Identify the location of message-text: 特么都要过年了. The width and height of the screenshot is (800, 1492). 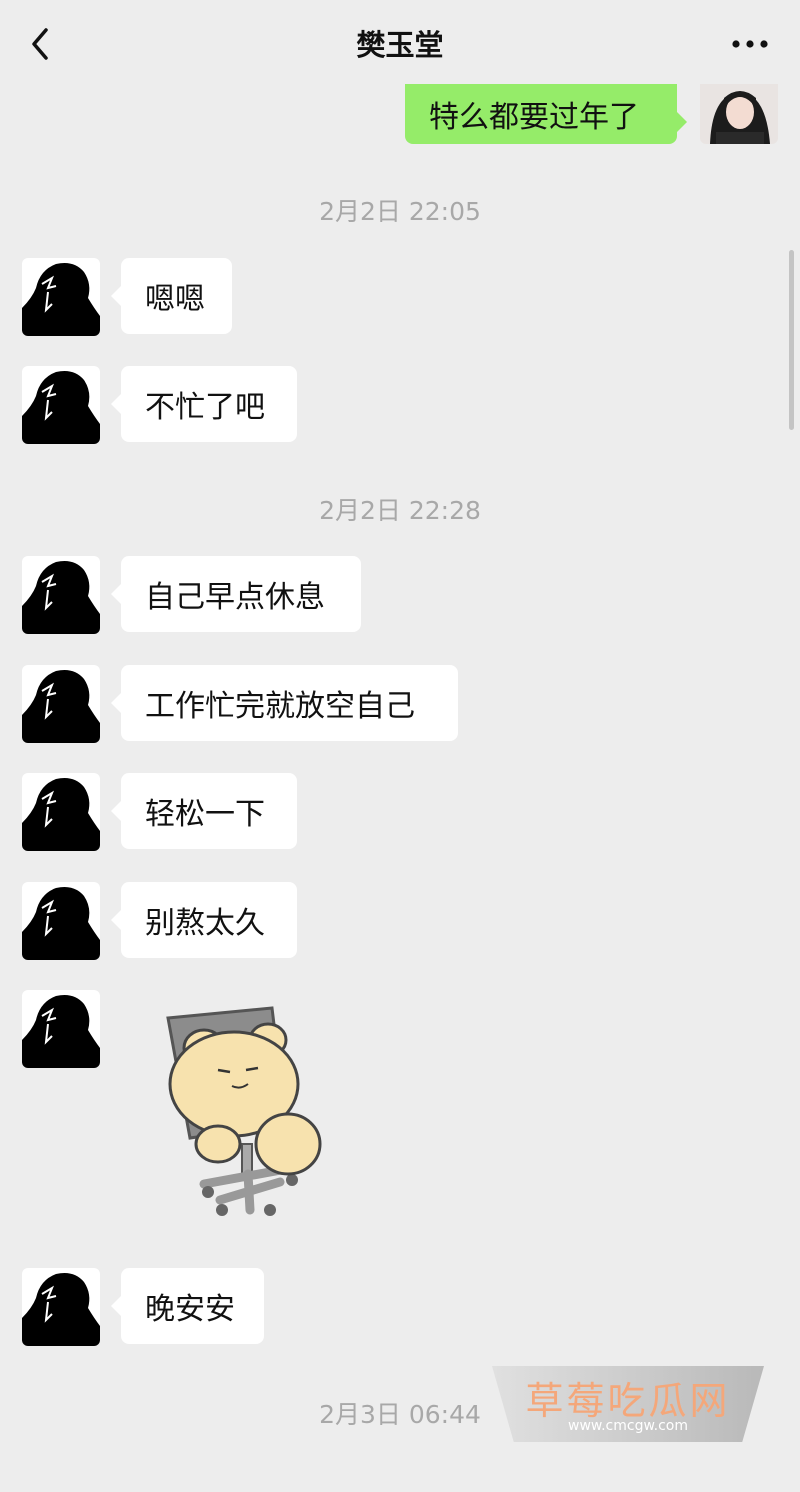
(534, 117).